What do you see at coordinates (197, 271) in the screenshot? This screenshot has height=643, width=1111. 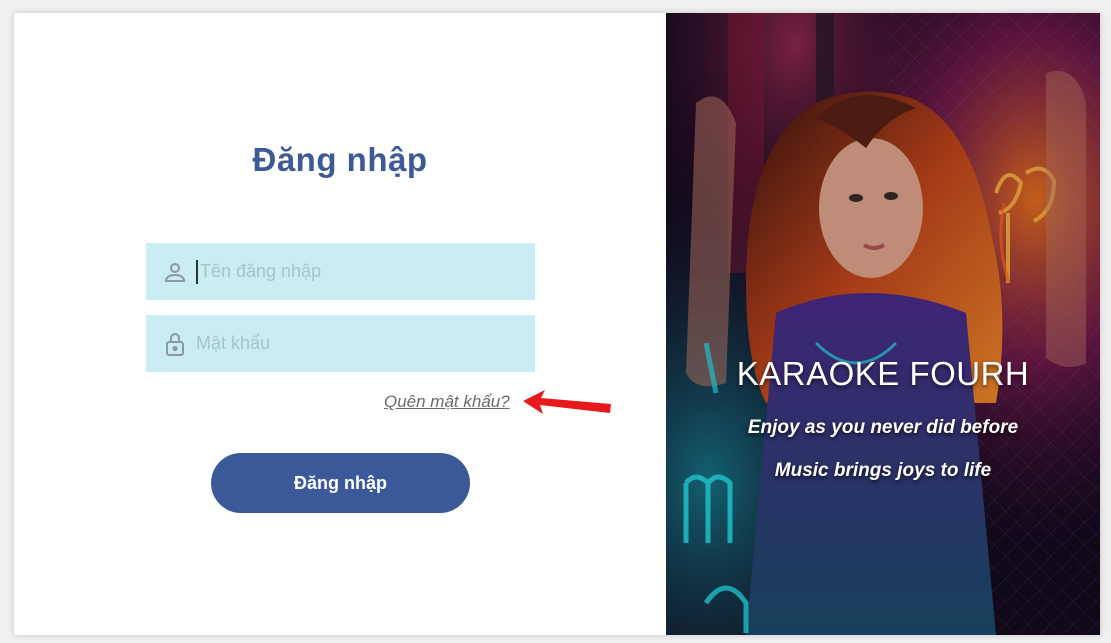 I see `text-caret` at bounding box center [197, 271].